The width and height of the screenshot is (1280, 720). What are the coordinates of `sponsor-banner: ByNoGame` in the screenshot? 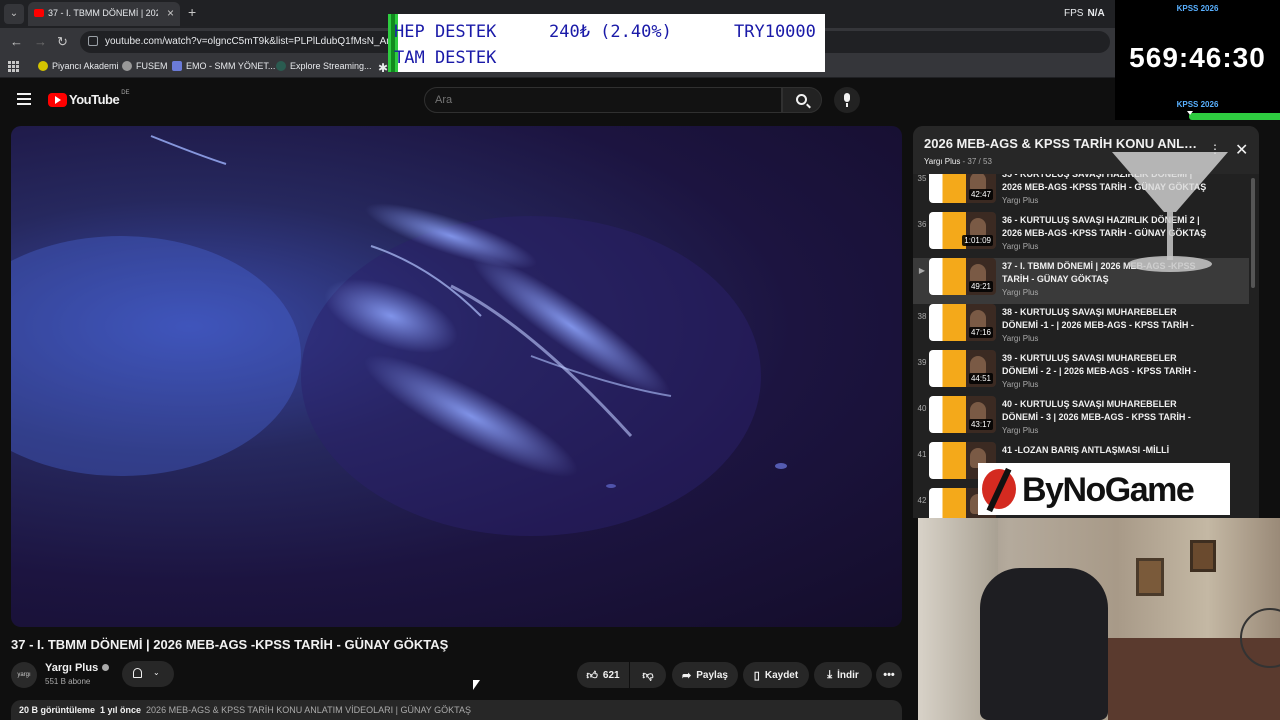 It's located at (1104, 489).